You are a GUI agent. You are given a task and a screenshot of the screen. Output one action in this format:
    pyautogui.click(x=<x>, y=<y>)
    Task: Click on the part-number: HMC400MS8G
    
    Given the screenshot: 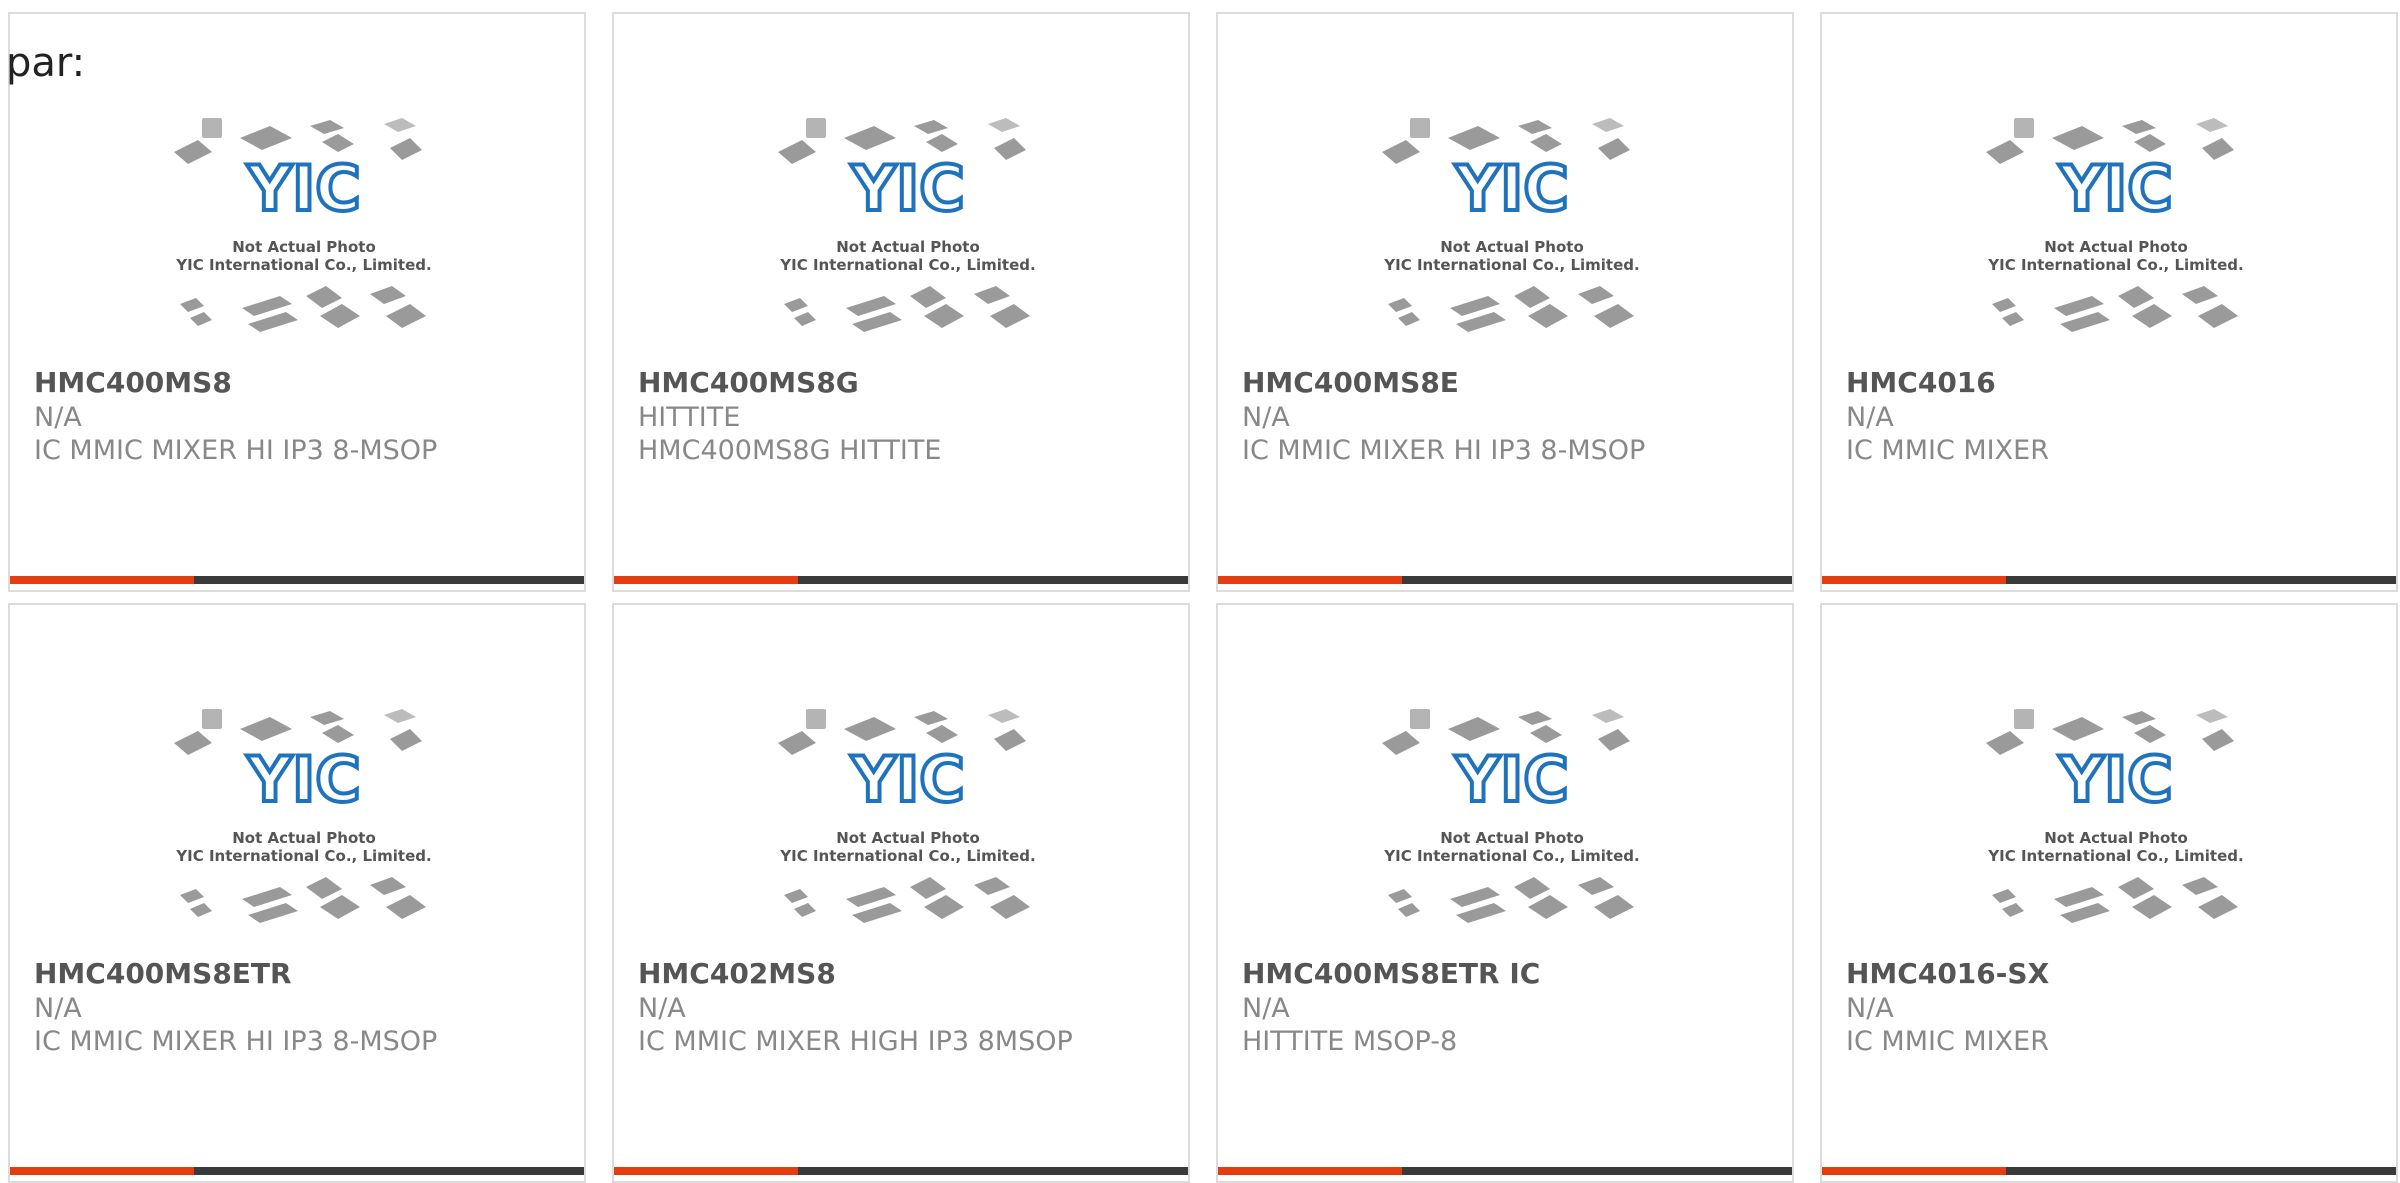 What is the action you would take?
    pyautogui.click(x=748, y=382)
    